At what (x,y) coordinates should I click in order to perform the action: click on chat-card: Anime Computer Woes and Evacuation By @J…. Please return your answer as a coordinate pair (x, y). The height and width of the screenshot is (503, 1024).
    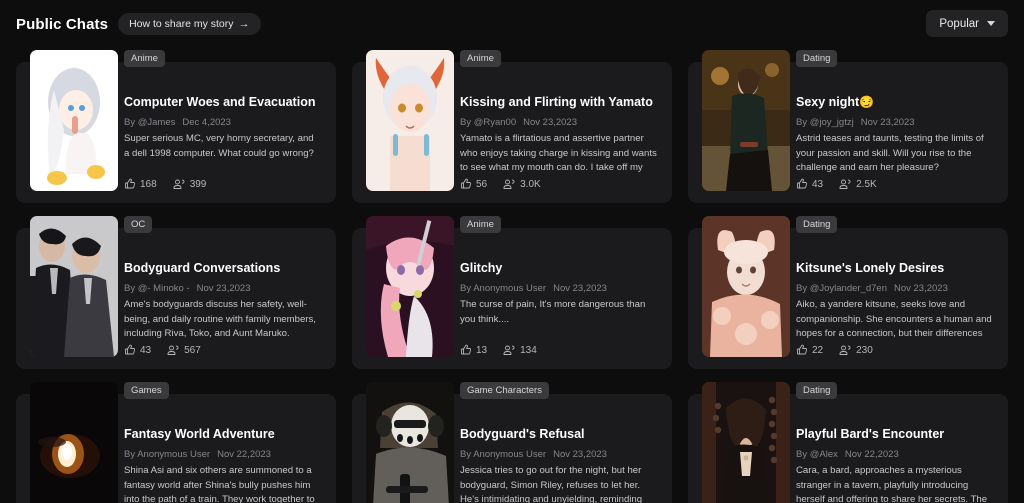
    Looking at the image, I should click on (176, 126).